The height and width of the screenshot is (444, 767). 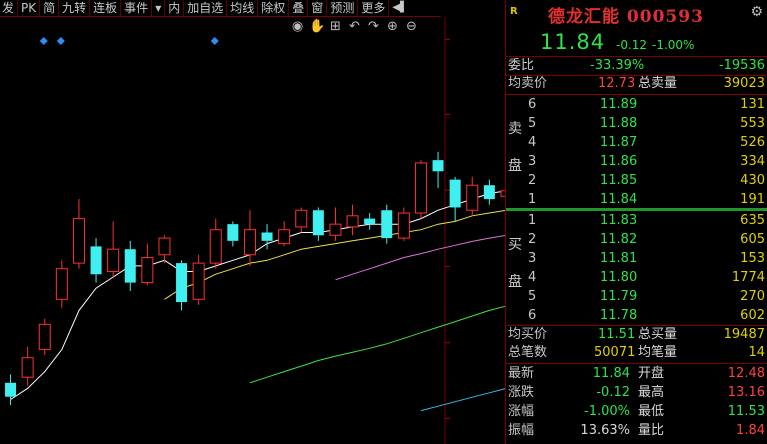 What do you see at coordinates (651, 392) in the screenshot?
I see `stat-label: 最高` at bounding box center [651, 392].